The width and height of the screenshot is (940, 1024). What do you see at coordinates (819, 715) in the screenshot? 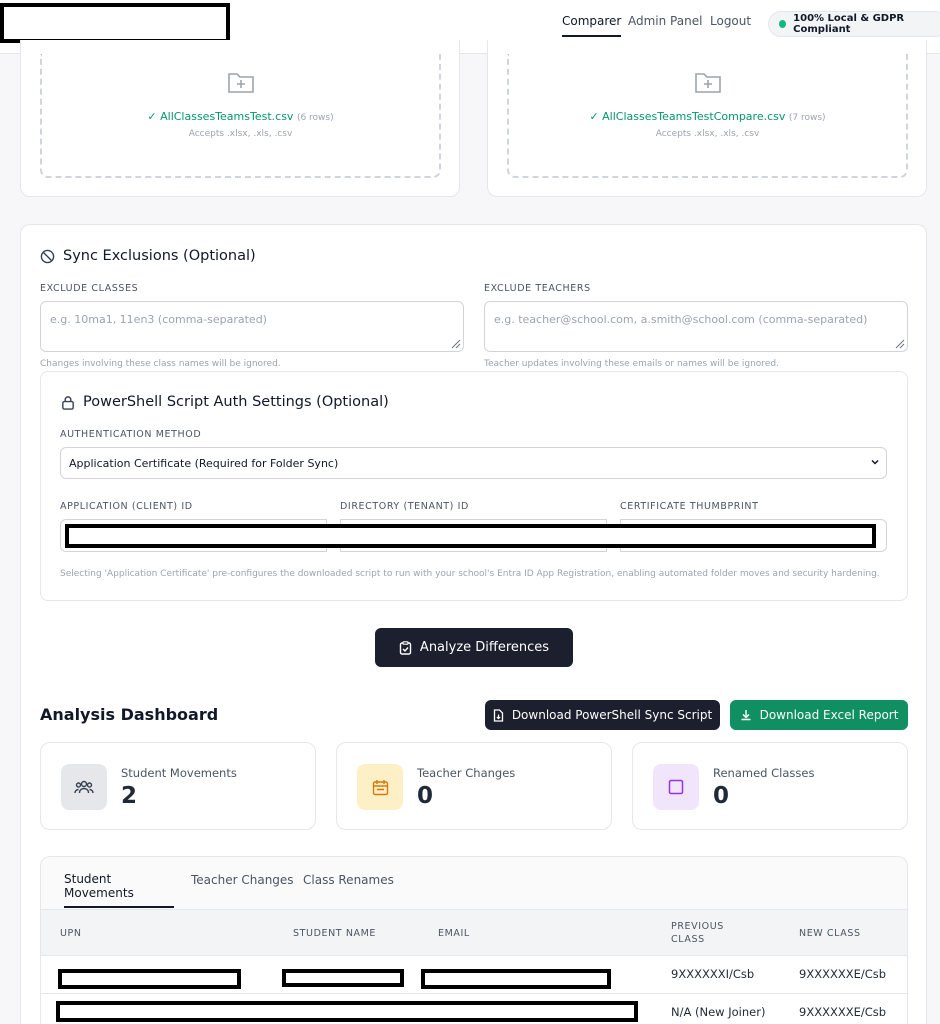
I see `download-excel-button: Download Excel Report` at bounding box center [819, 715].